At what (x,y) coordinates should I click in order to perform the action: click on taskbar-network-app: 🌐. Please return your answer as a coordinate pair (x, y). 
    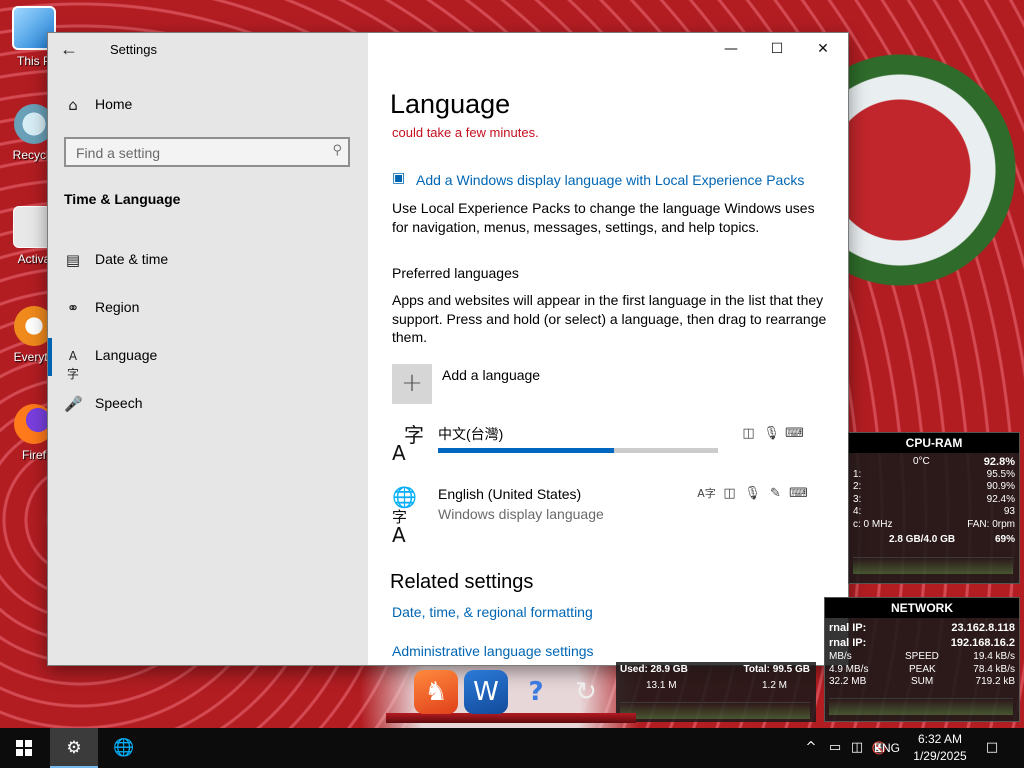
    Looking at the image, I should click on (124, 748).